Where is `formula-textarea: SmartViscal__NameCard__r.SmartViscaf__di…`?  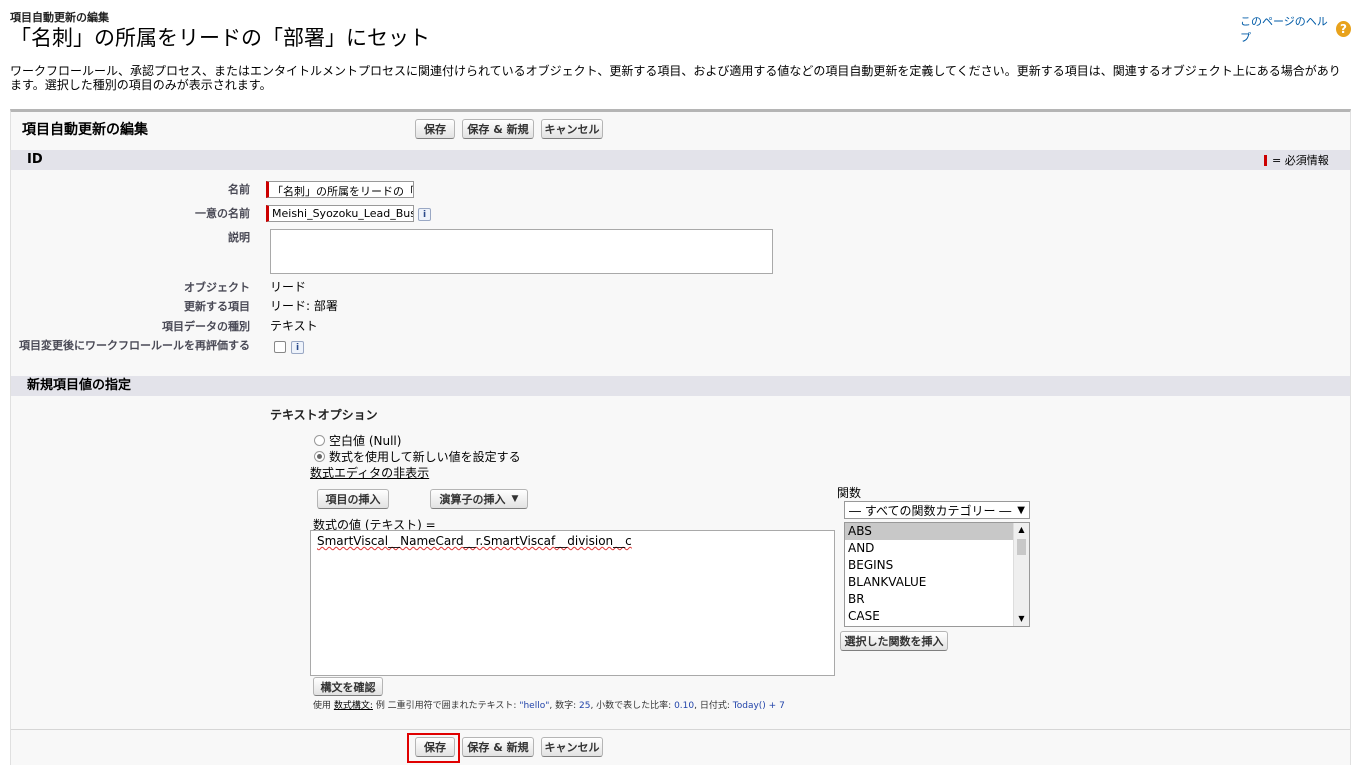 formula-textarea: SmartViscal__NameCard__r.SmartViscaf__di… is located at coordinates (572, 603).